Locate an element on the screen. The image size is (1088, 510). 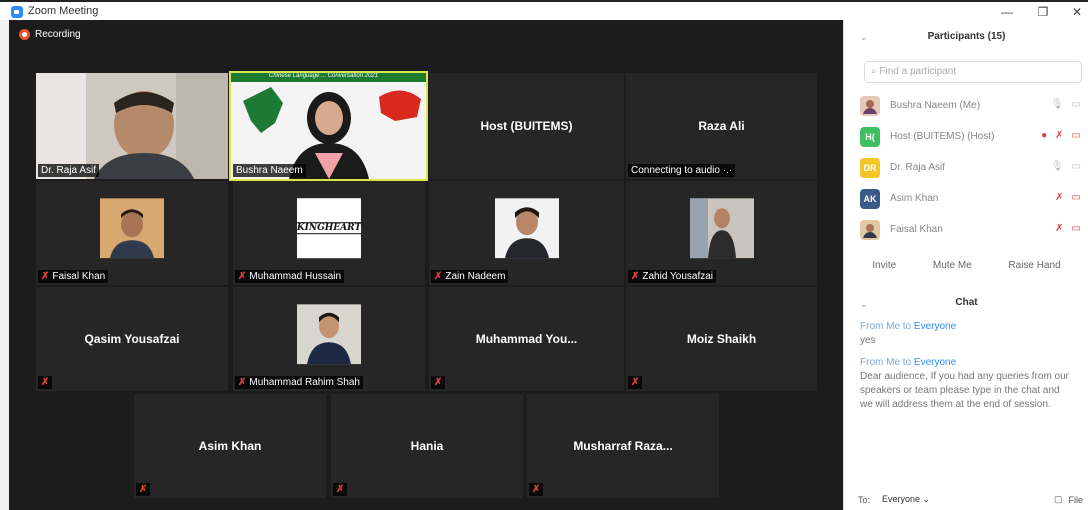
participants-header: Participants (15) is located at coordinates (966, 36).